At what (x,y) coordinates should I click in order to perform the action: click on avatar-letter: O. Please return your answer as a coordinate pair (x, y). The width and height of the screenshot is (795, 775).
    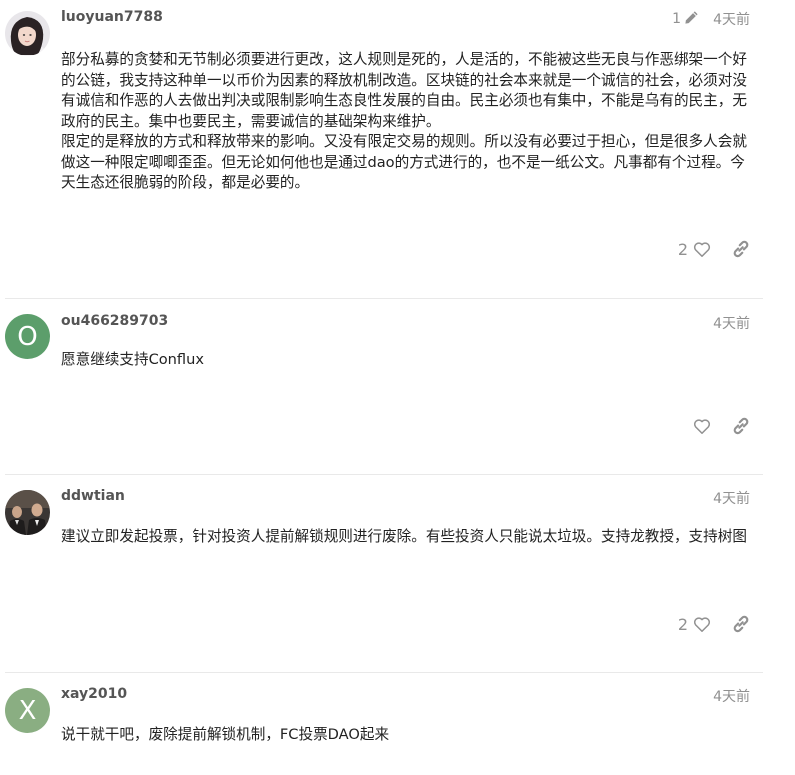
    Looking at the image, I should click on (27, 336).